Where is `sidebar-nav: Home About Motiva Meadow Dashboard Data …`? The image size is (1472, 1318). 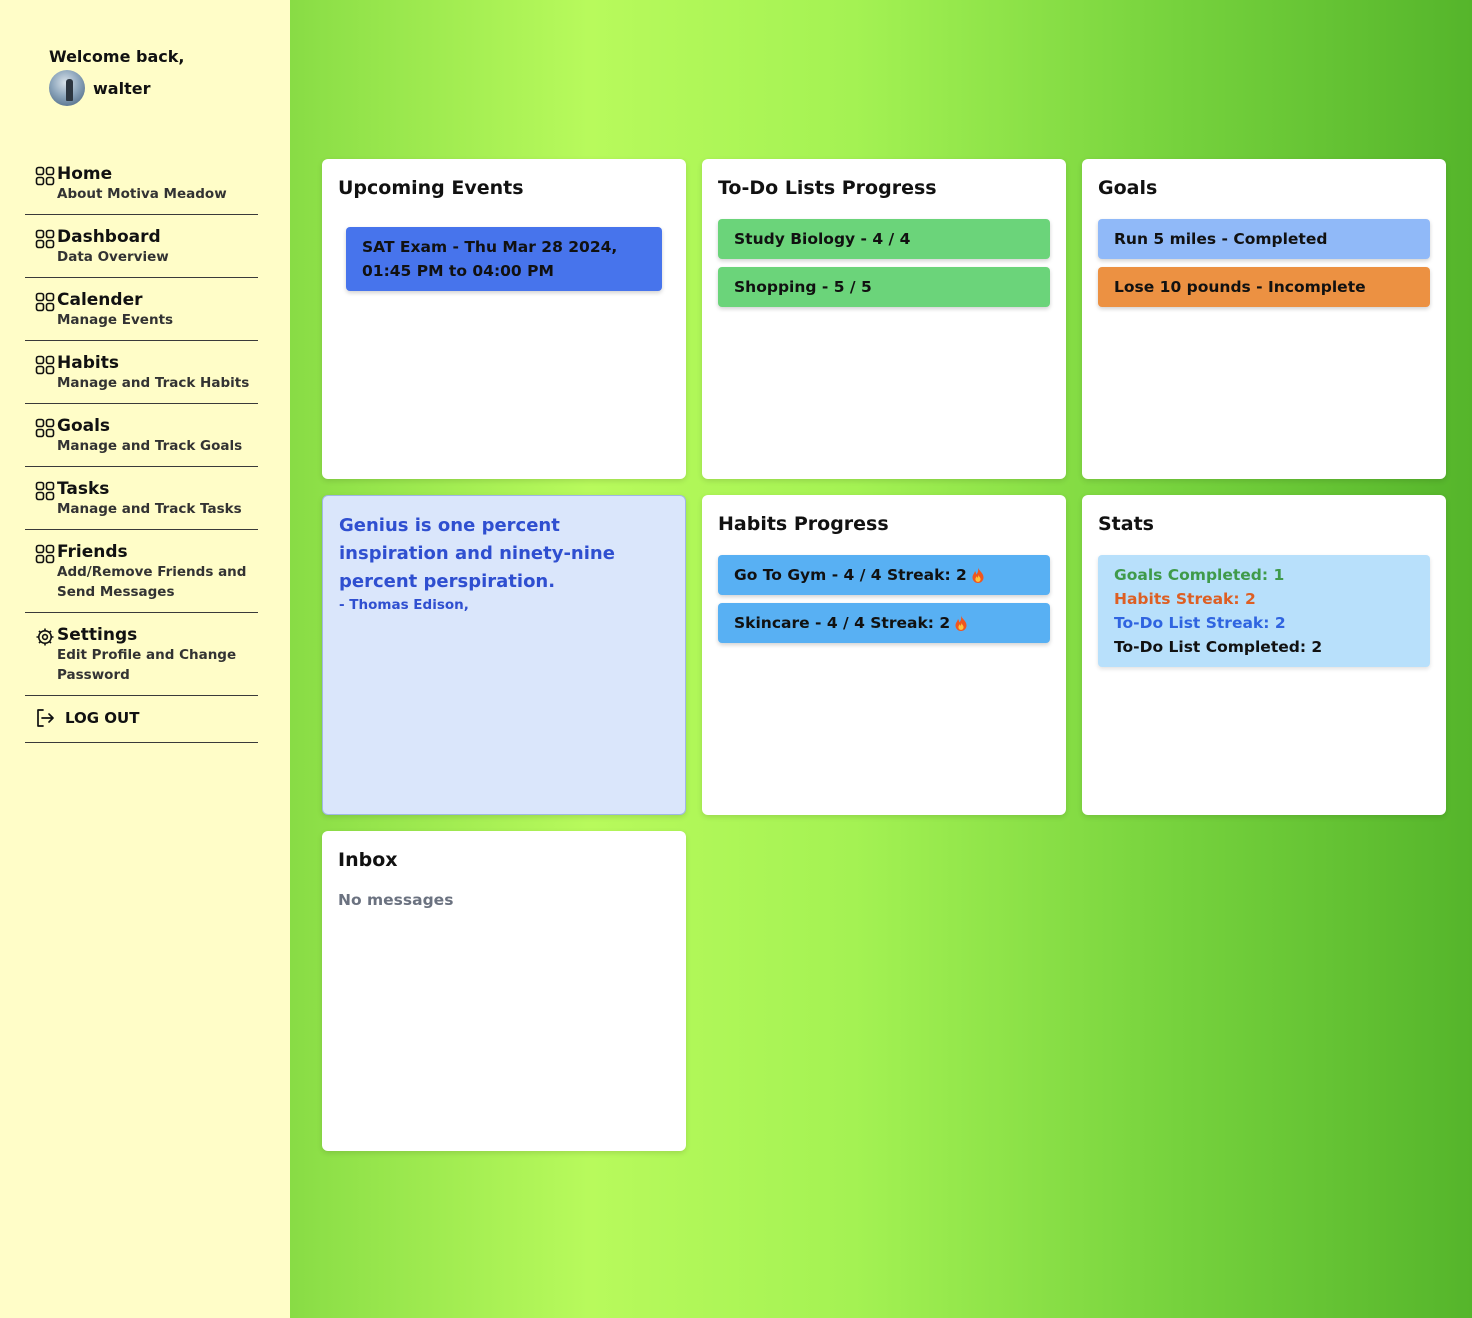 sidebar-nav: Home About Motiva Meadow Dashboard Data … is located at coordinates (141, 447).